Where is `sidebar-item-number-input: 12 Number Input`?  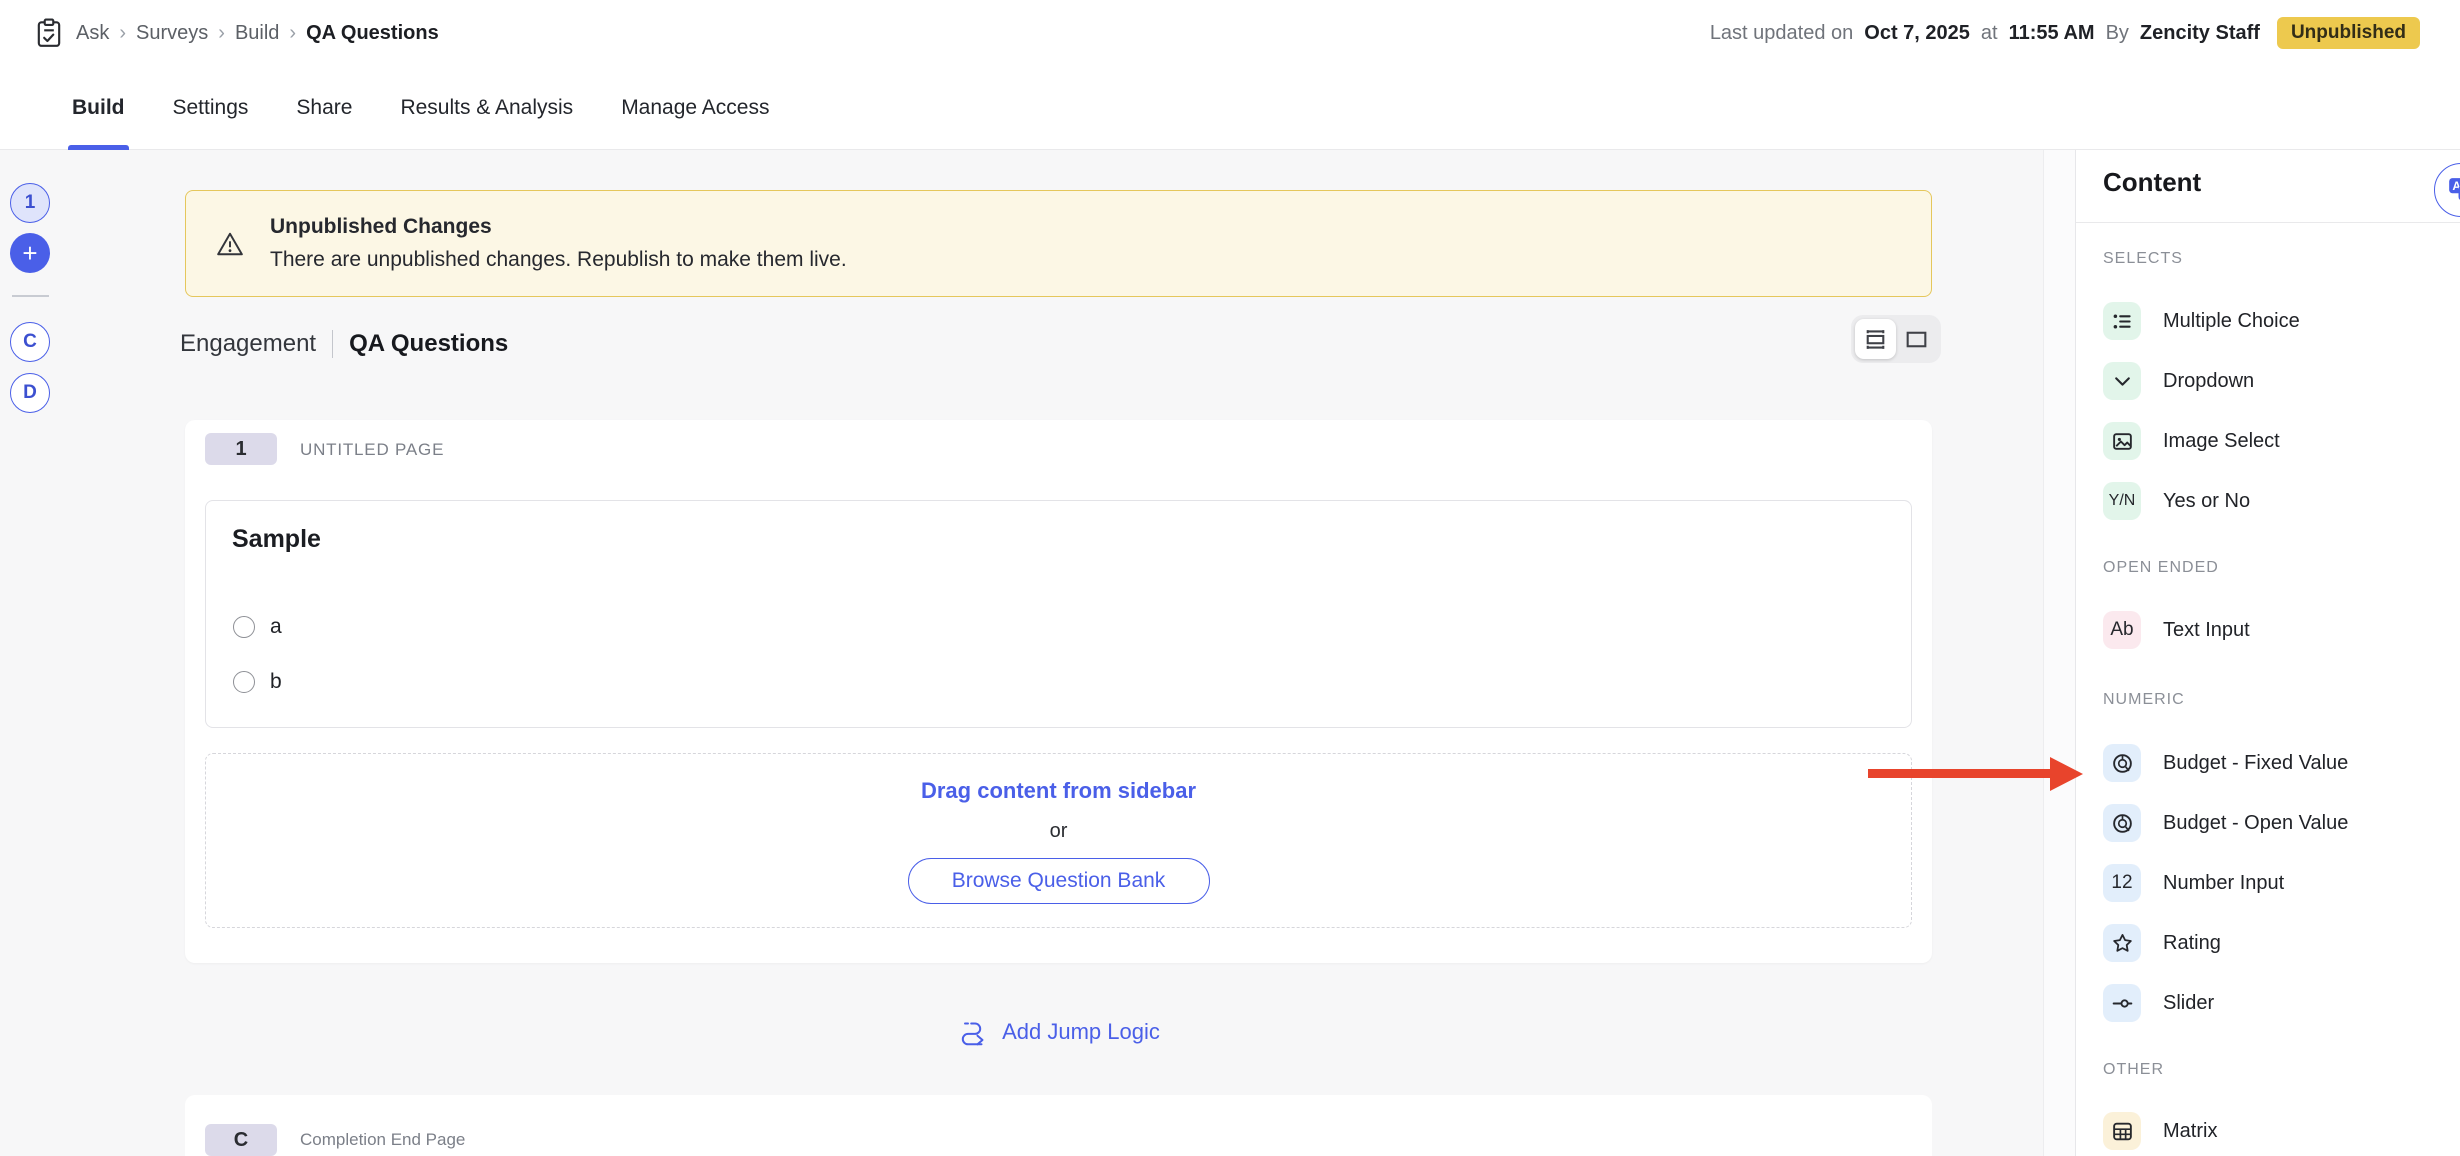
sidebar-item-number-input: 12 Number Input is located at coordinates (2193, 883).